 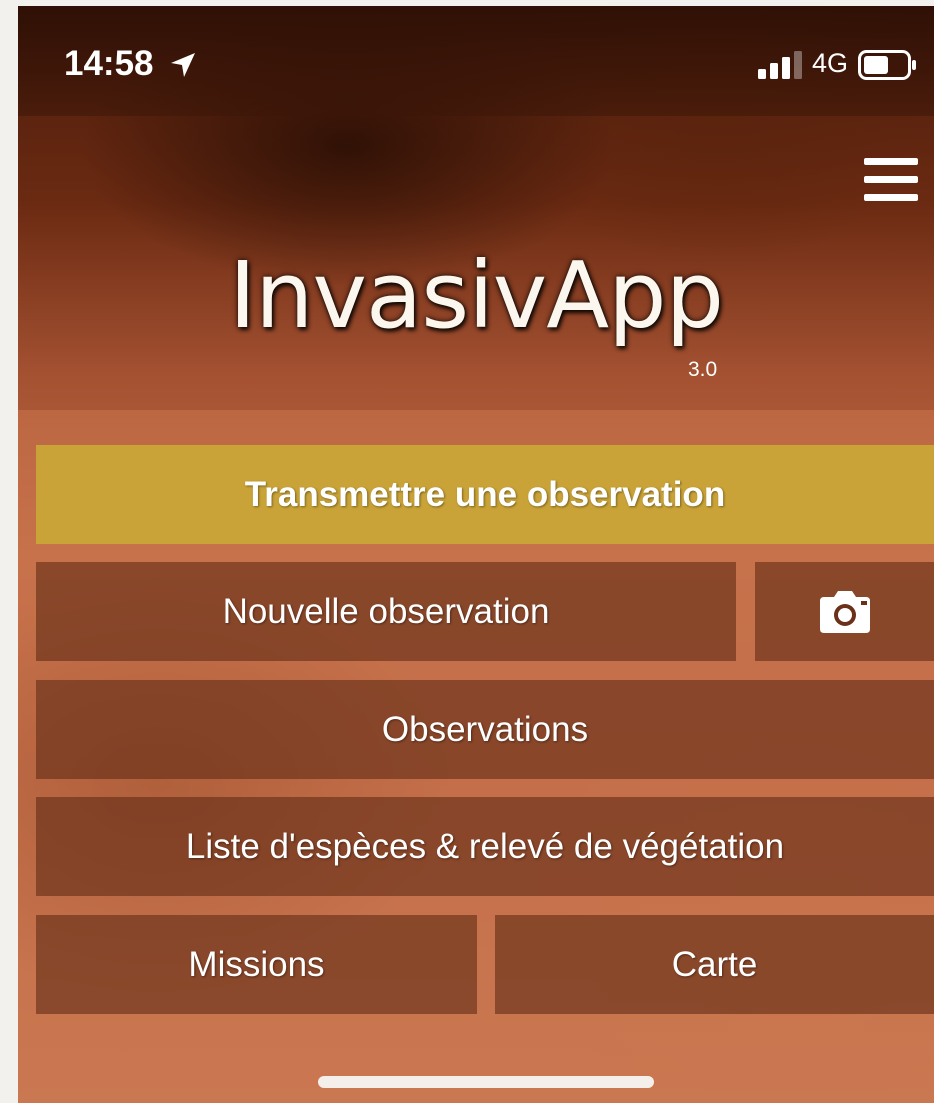 What do you see at coordinates (476, 61) in the screenshot?
I see `status-bar: 14:58 4G` at bounding box center [476, 61].